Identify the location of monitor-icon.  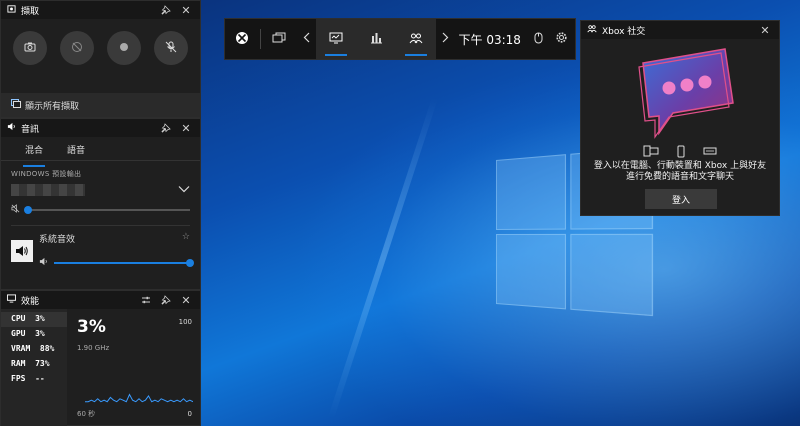
(11, 300).